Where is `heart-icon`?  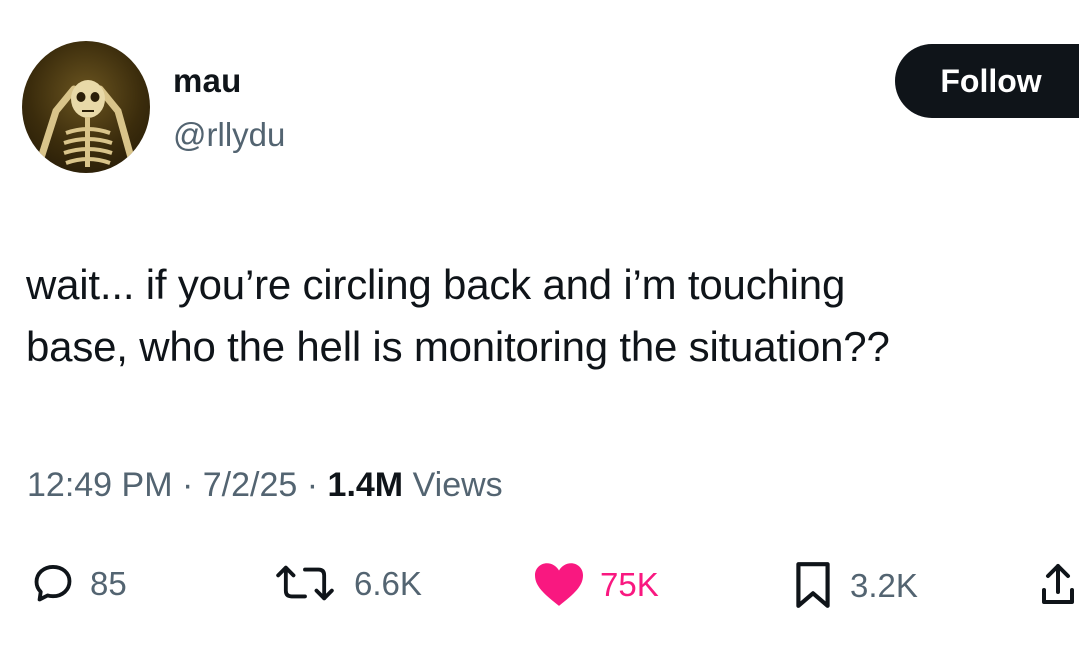
heart-icon is located at coordinates (559, 584).